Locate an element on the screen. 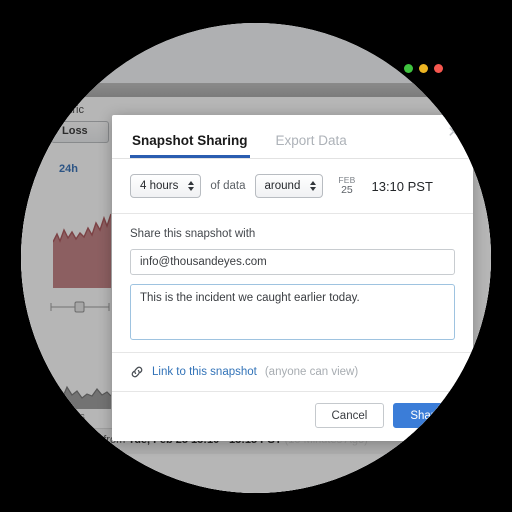 The image size is (512, 512). window-dot-yellow is located at coordinates (423, 68).